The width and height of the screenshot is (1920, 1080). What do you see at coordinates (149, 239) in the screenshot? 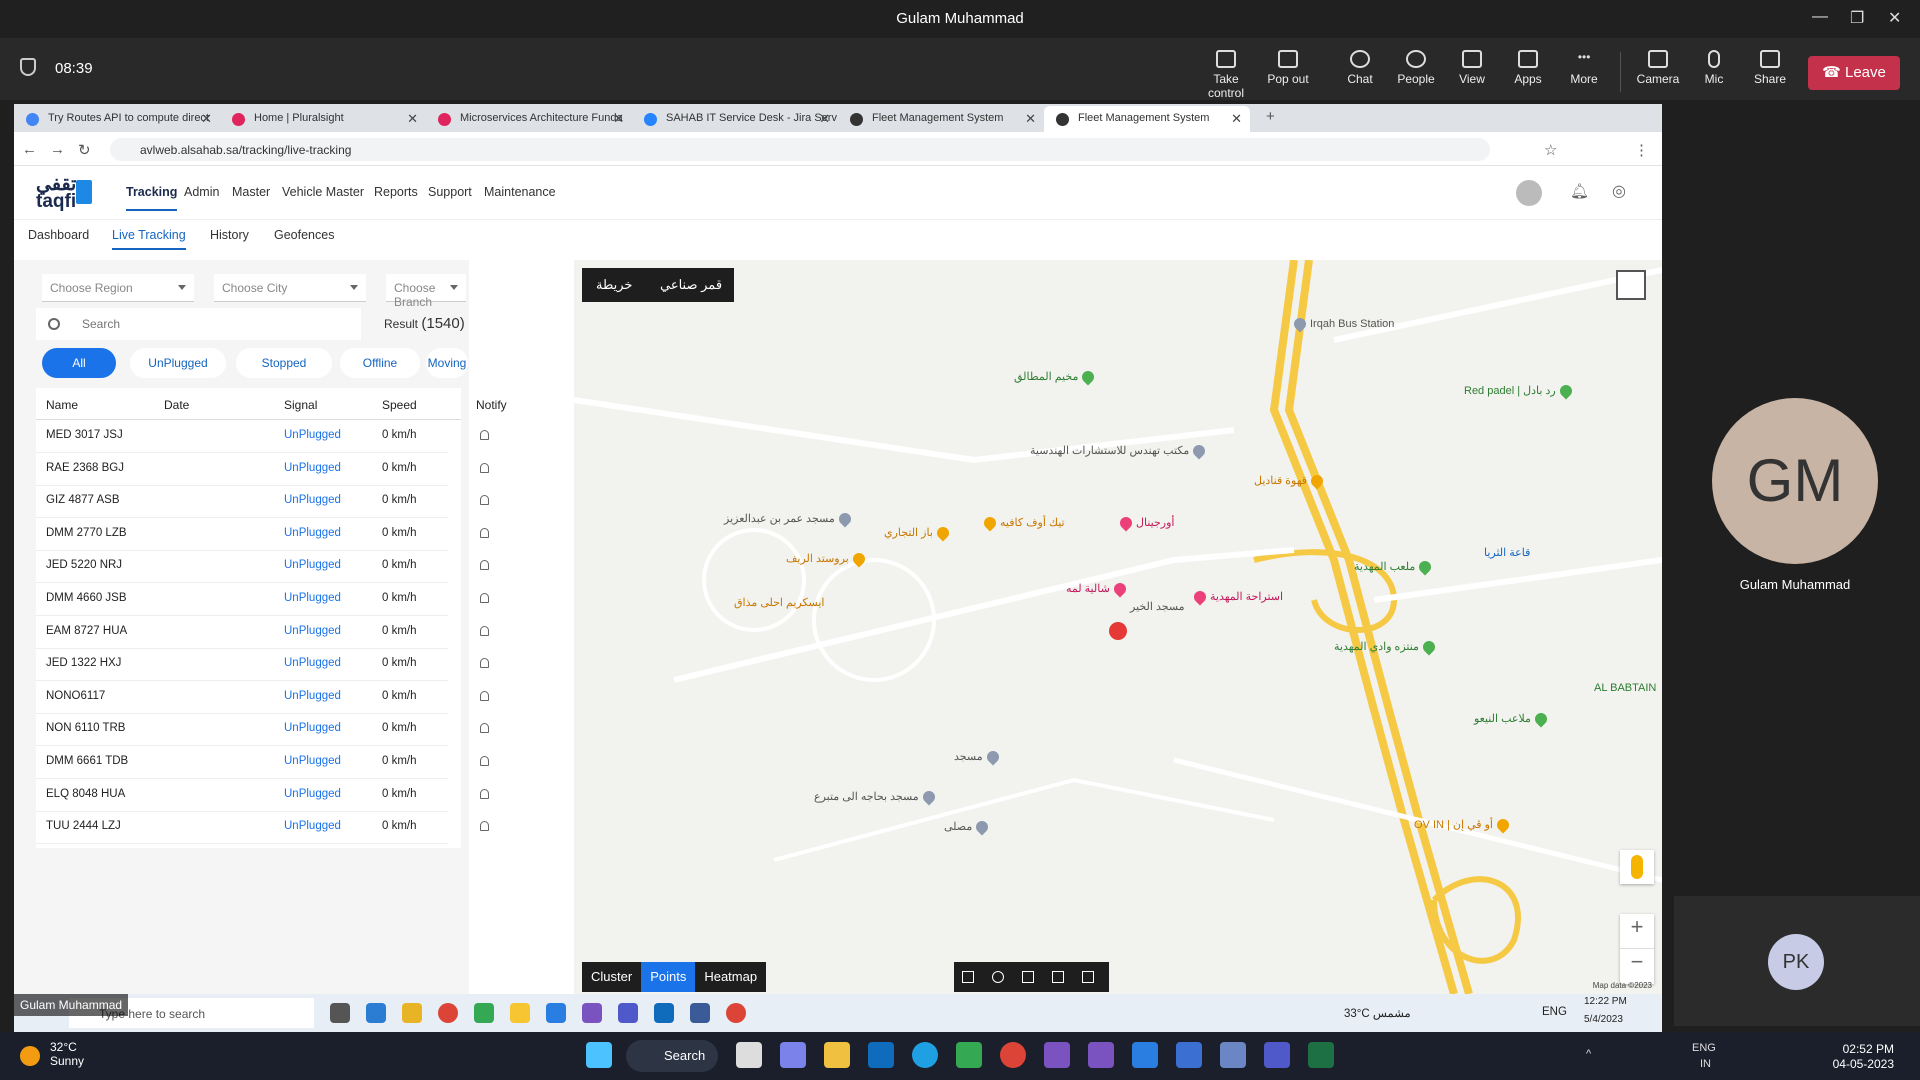
I see `subnav-live-tracking: Live Tracking` at bounding box center [149, 239].